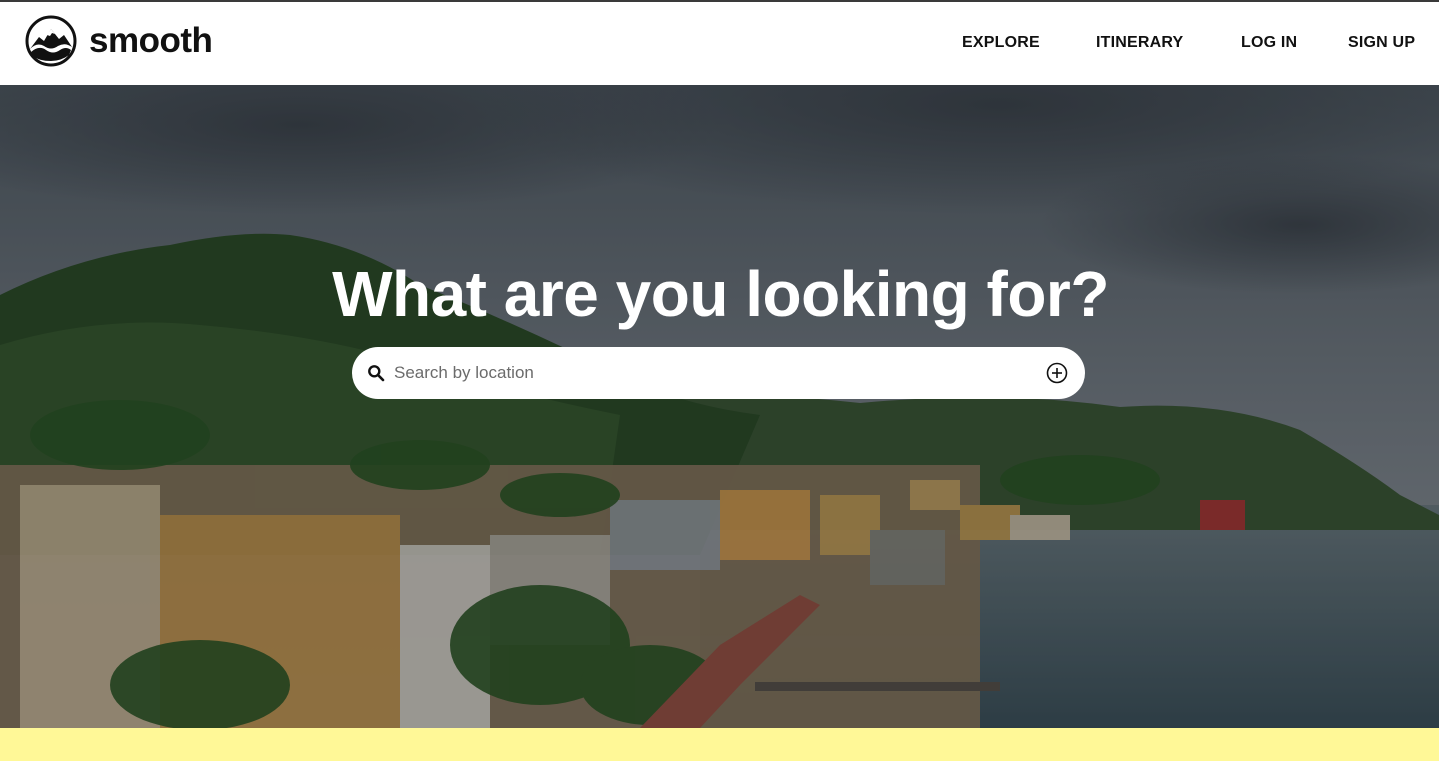 This screenshot has height=761, width=1439. I want to click on site-header: smooth EXPLORE ITINERARY LOG IN SIGN UP, so click(719, 43).